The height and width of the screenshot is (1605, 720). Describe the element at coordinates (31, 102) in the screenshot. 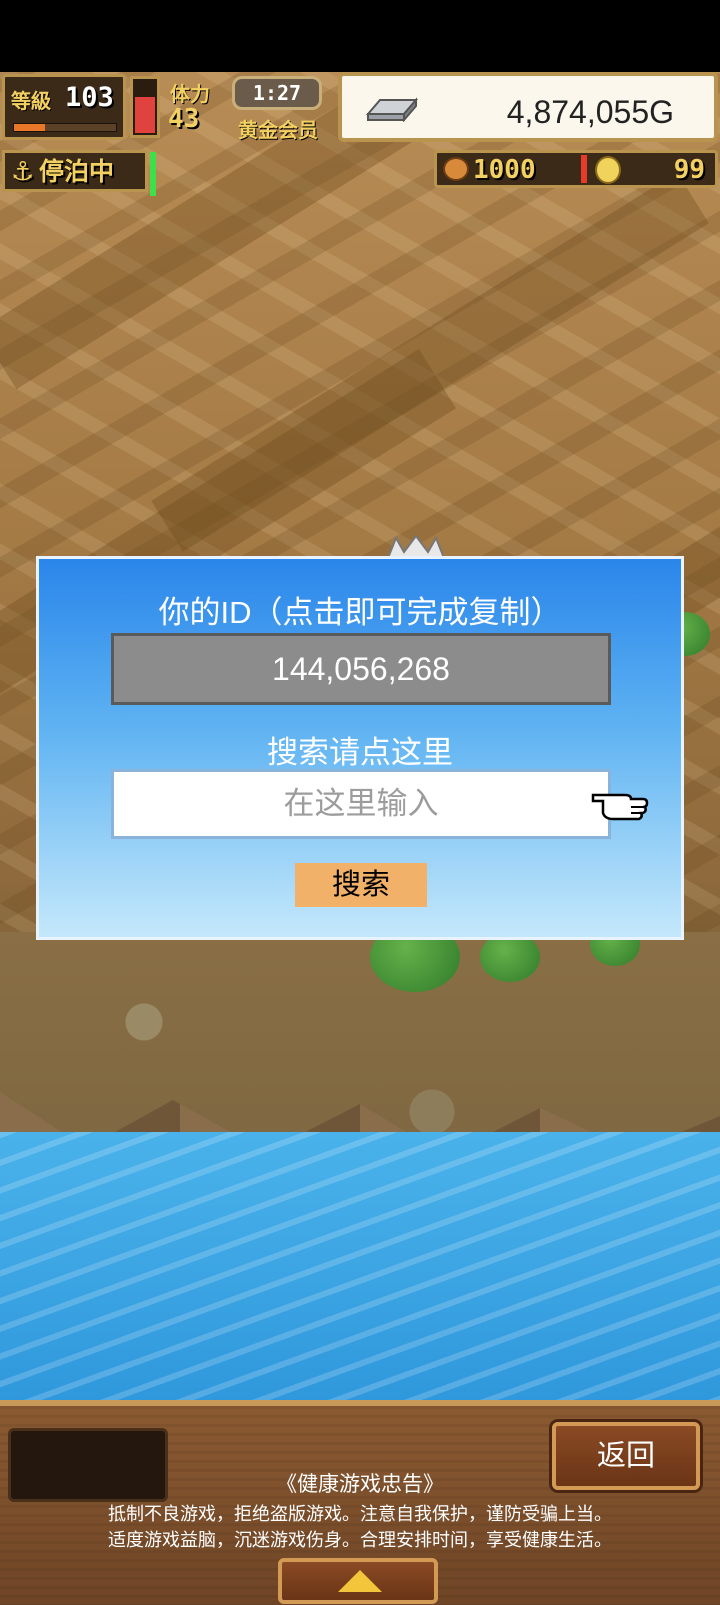

I see `level-label: 等級` at that location.